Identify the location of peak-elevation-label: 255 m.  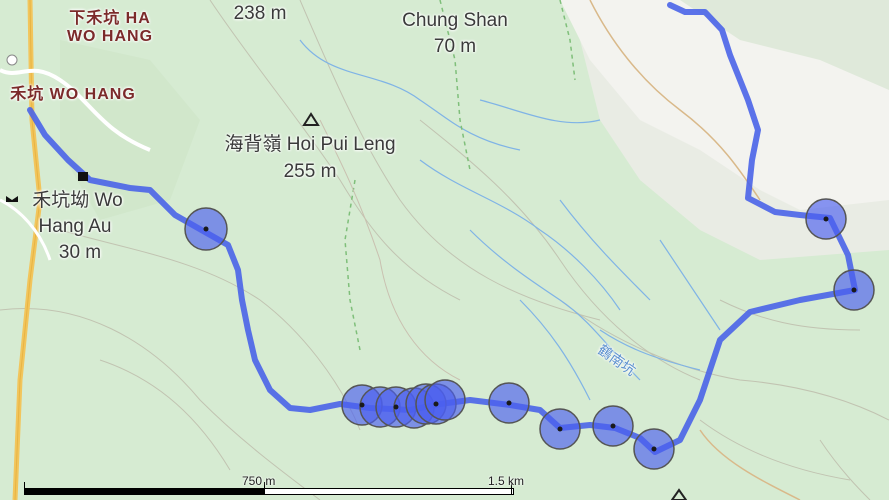
(310, 171).